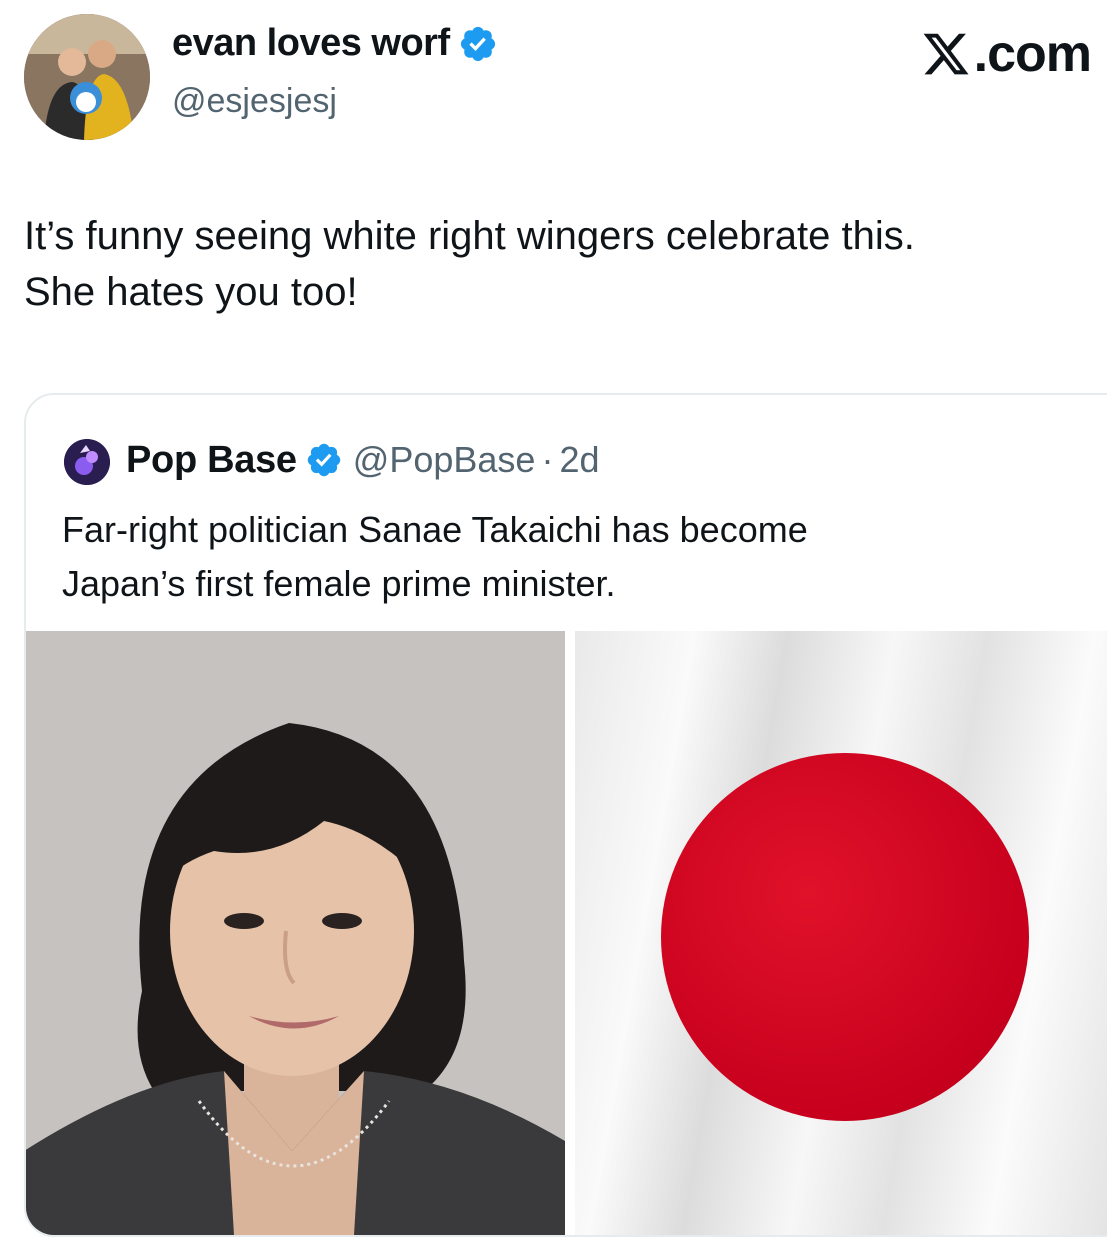 The width and height of the screenshot is (1107, 1237). Describe the element at coordinates (1032, 54) in the screenshot. I see `brand-label: .com` at that location.